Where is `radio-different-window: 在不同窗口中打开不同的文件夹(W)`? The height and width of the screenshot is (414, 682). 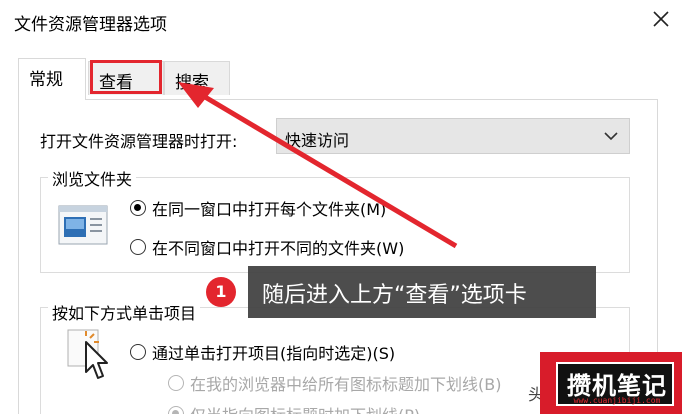 radio-different-window: 在不同窗口中打开不同的文件夹(W) is located at coordinates (267, 247).